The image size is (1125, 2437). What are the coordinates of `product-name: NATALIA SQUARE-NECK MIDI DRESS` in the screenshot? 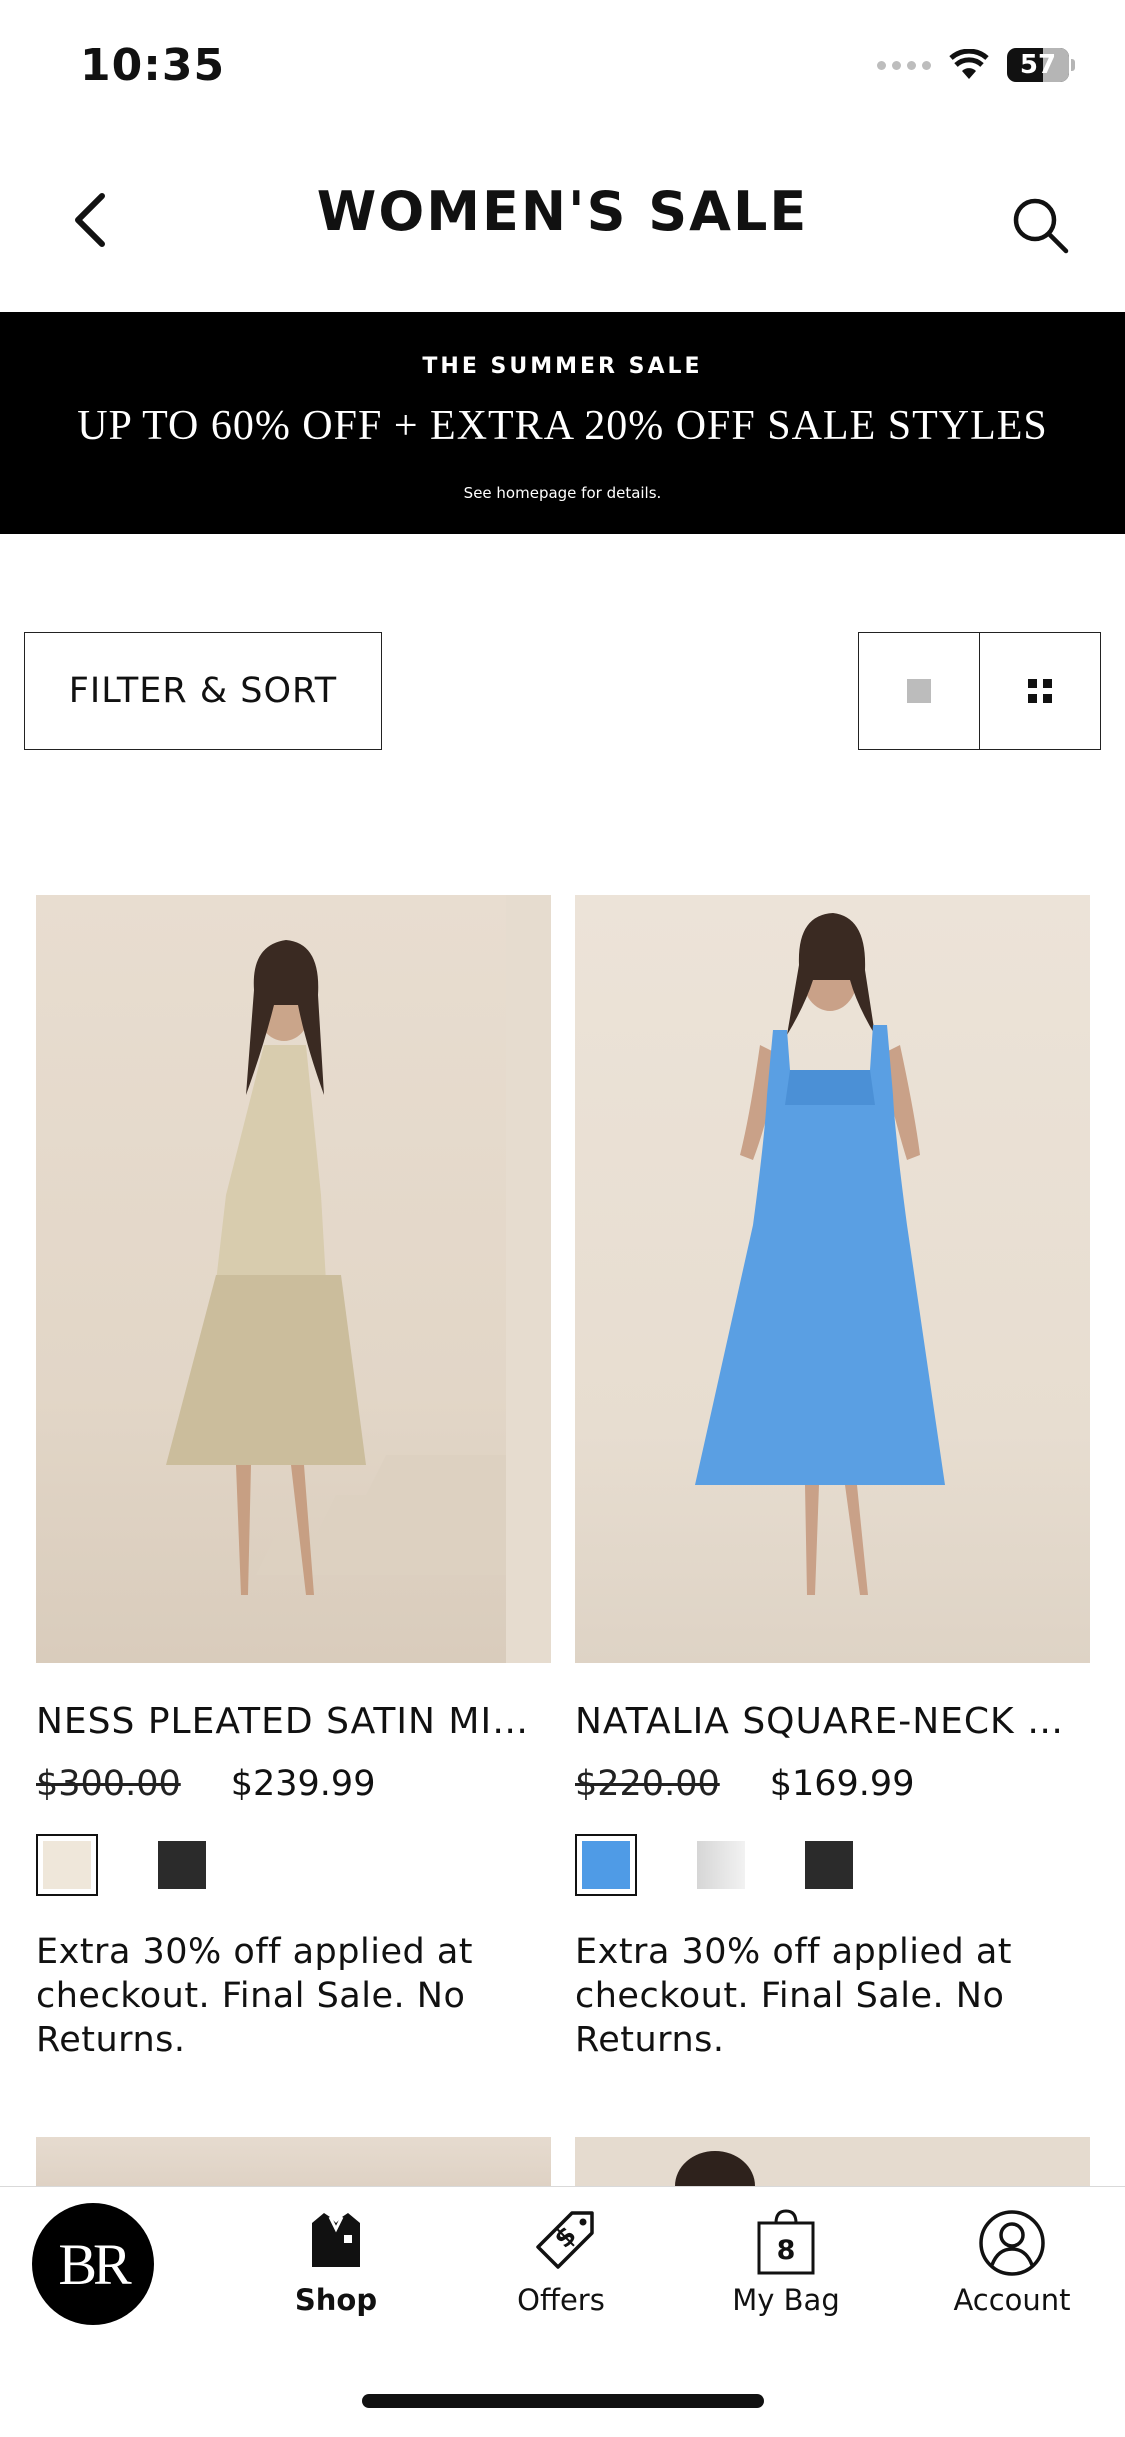 It's located at (832, 1721).